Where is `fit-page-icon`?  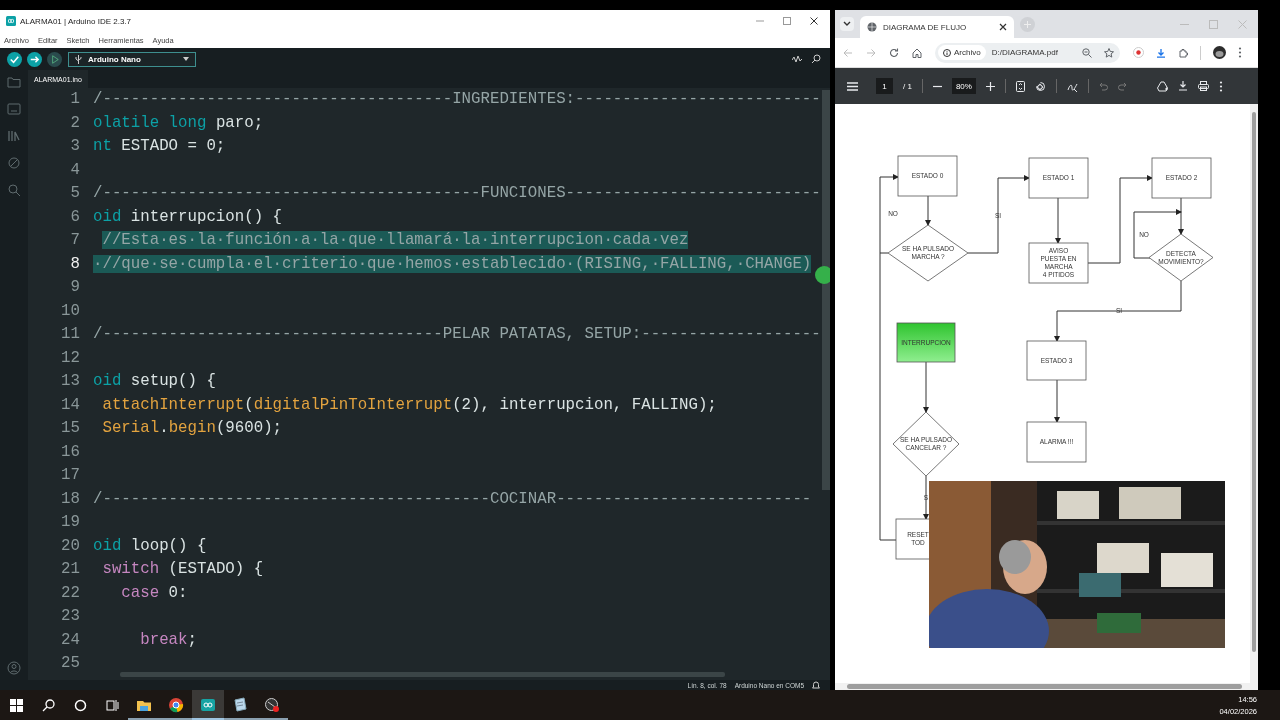
fit-page-icon is located at coordinates (1020, 86).